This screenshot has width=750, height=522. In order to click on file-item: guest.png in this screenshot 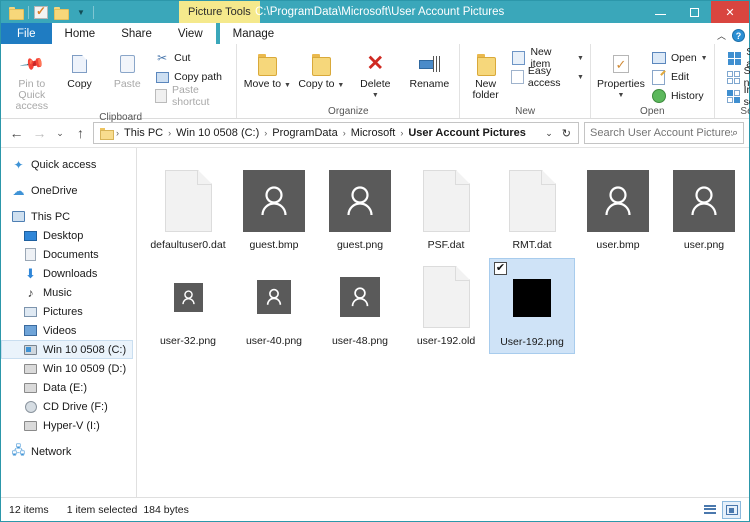, I will do `click(360, 210)`.